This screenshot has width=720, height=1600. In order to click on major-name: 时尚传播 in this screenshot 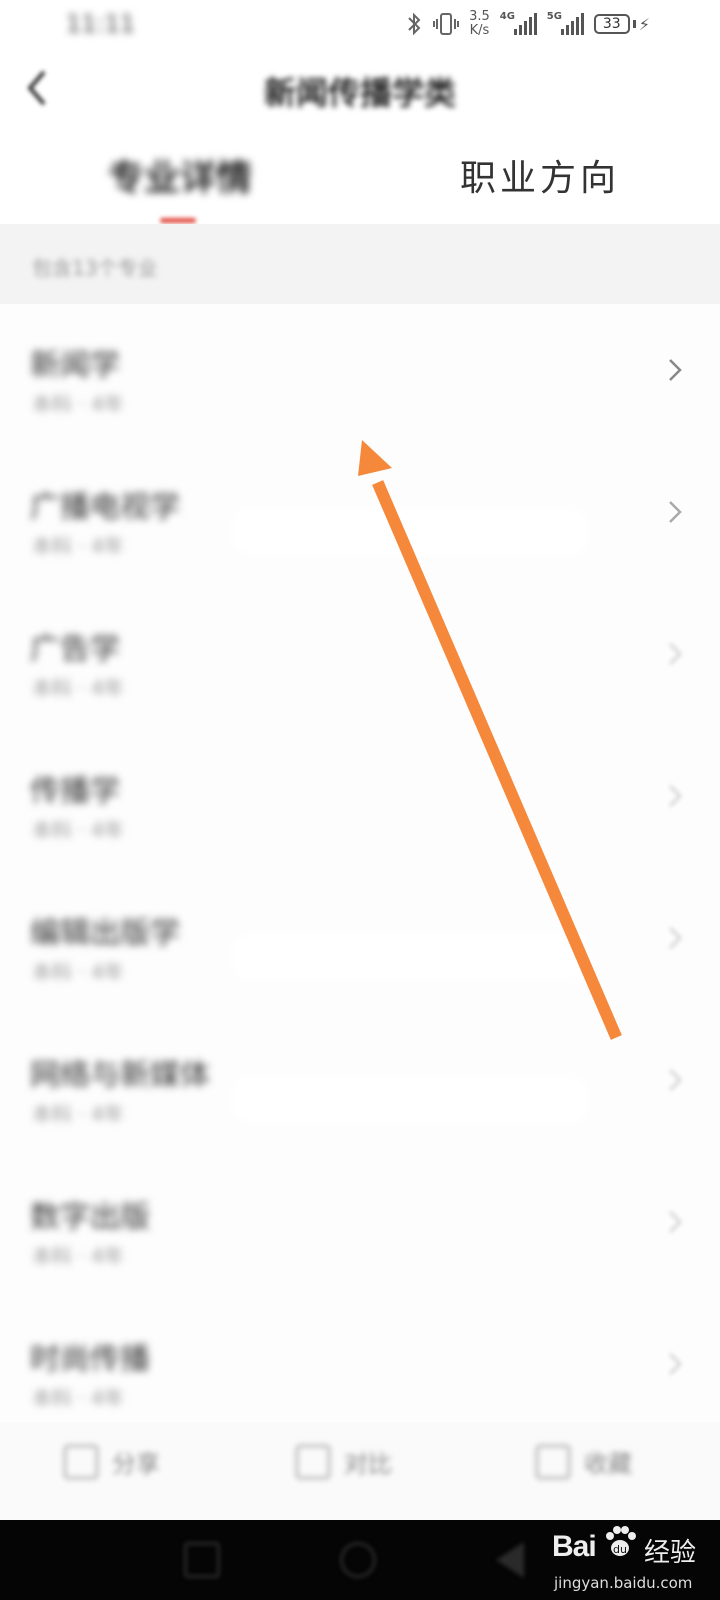, I will do `click(90, 1359)`.